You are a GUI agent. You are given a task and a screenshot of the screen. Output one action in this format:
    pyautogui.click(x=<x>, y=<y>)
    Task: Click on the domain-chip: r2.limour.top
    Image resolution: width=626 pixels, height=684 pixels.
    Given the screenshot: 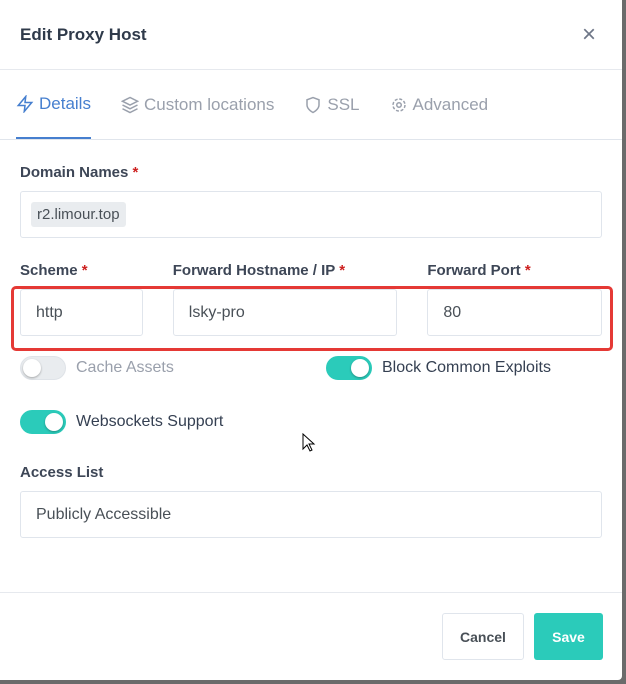 What is the action you would take?
    pyautogui.click(x=78, y=214)
    